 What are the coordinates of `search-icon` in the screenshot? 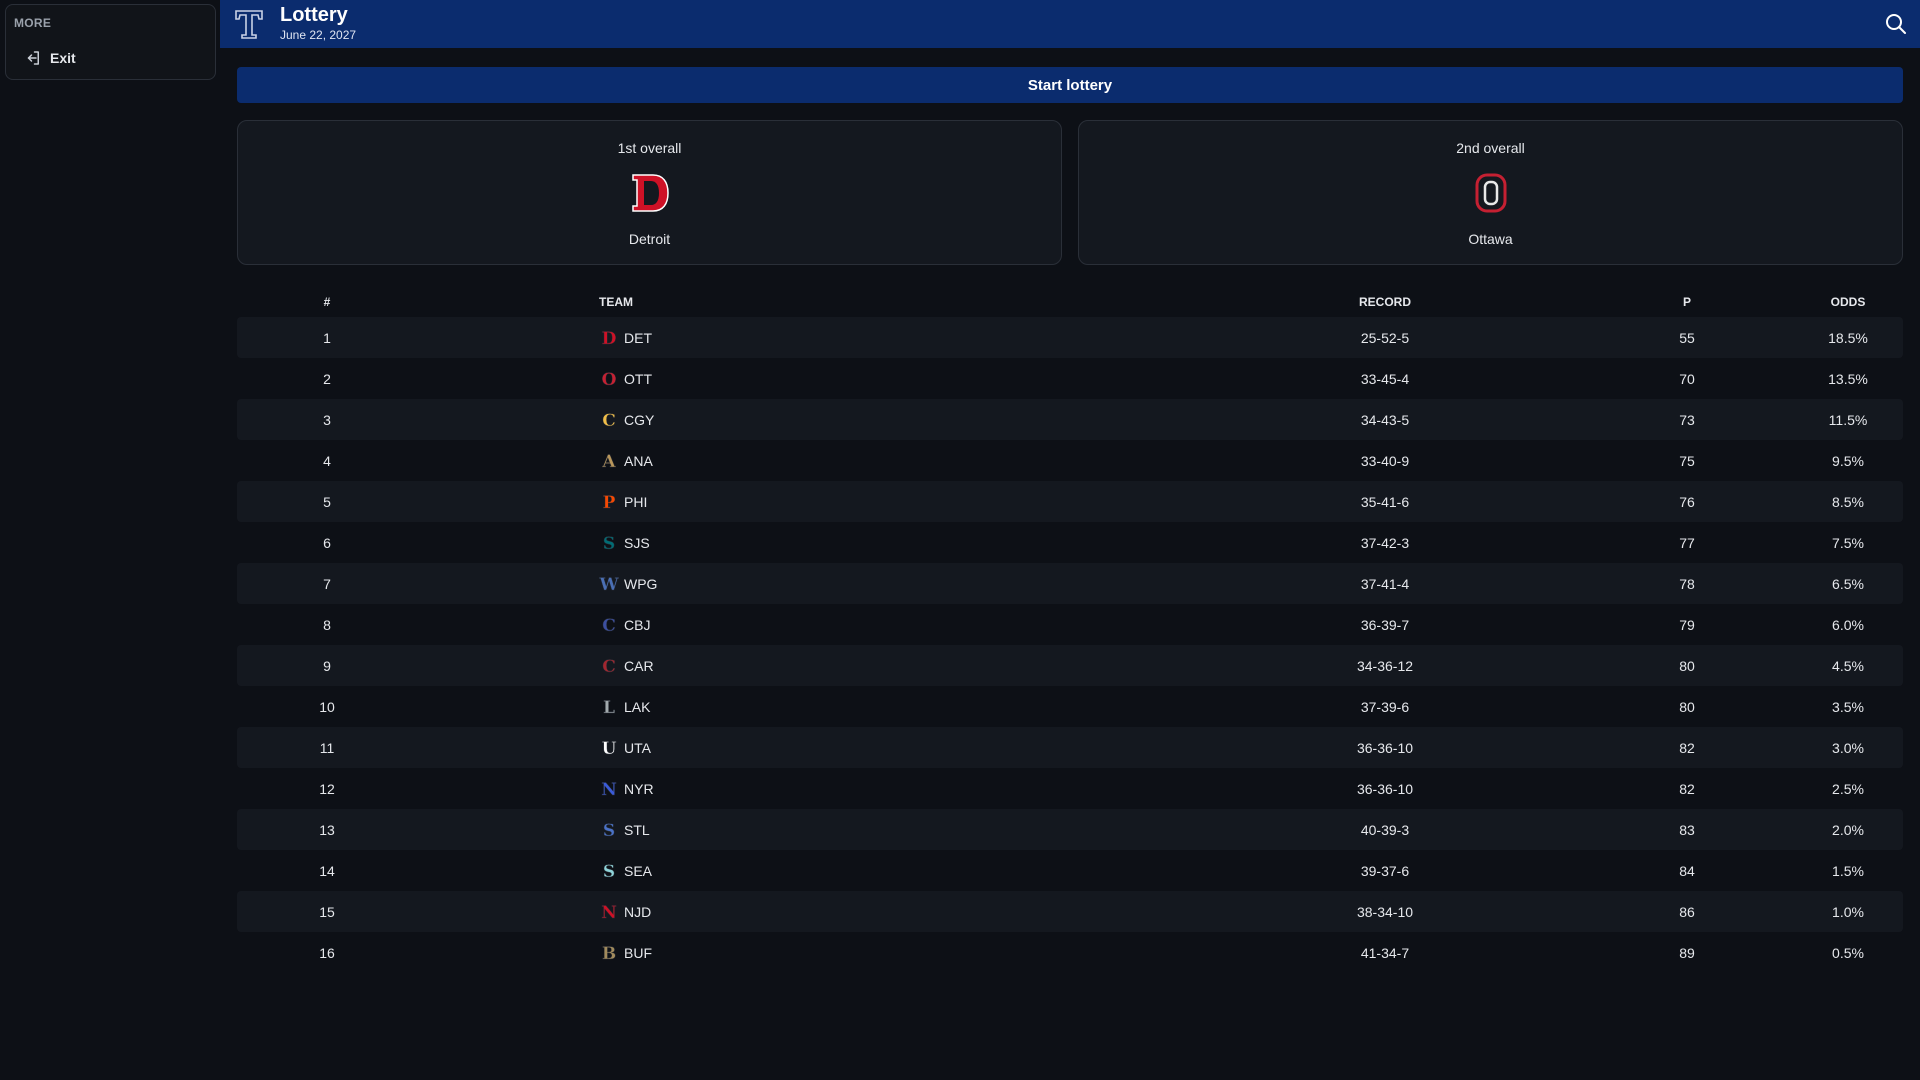 It's located at (1896, 24).